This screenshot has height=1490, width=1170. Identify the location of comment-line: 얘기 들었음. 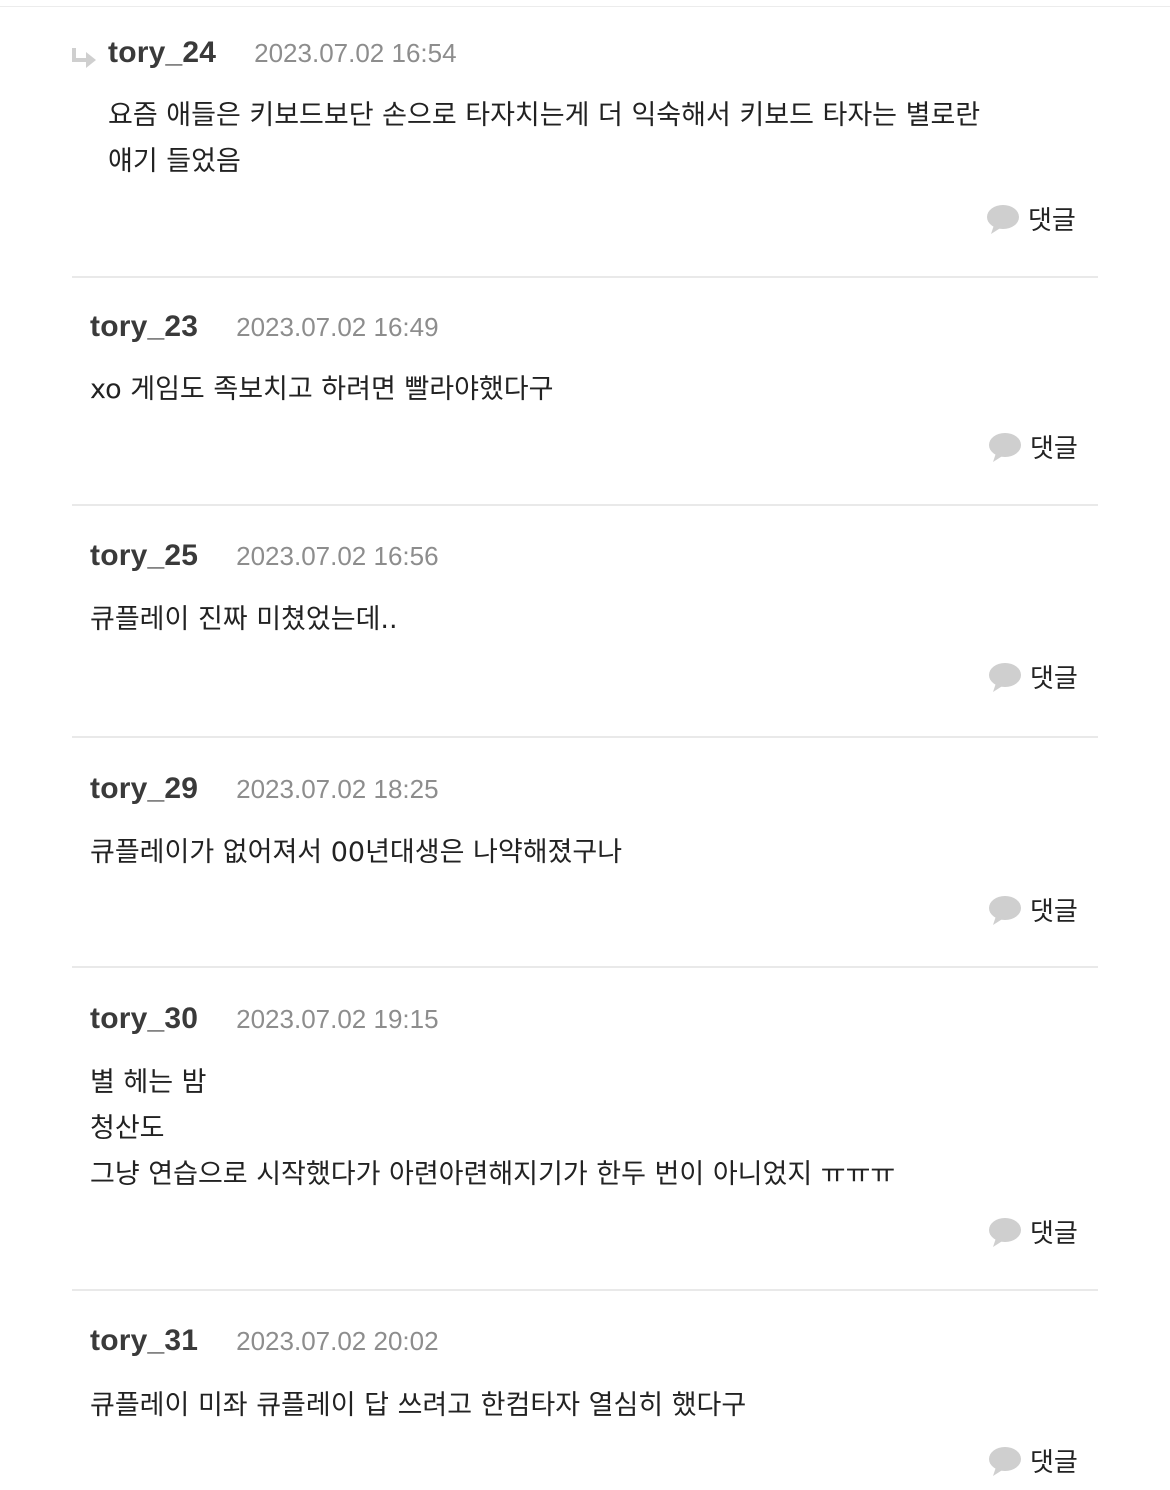
(174, 161).